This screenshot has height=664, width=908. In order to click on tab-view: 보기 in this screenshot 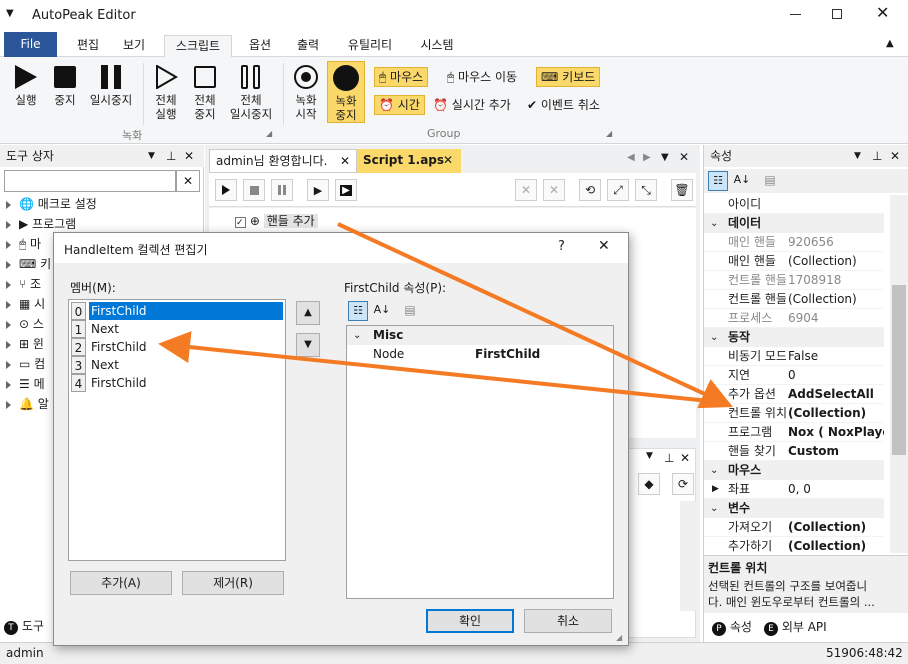, I will do `click(134, 46)`.